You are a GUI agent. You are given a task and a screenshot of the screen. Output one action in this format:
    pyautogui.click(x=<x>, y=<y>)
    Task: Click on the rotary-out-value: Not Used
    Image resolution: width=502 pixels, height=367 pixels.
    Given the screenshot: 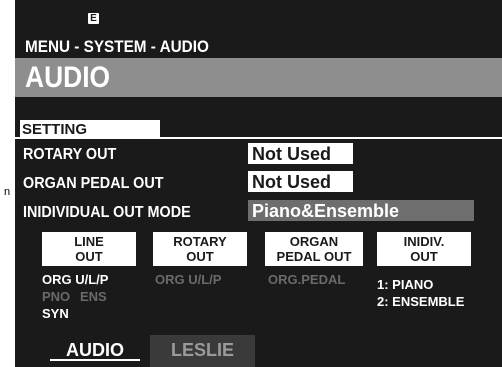 What is the action you would take?
    pyautogui.click(x=300, y=153)
    